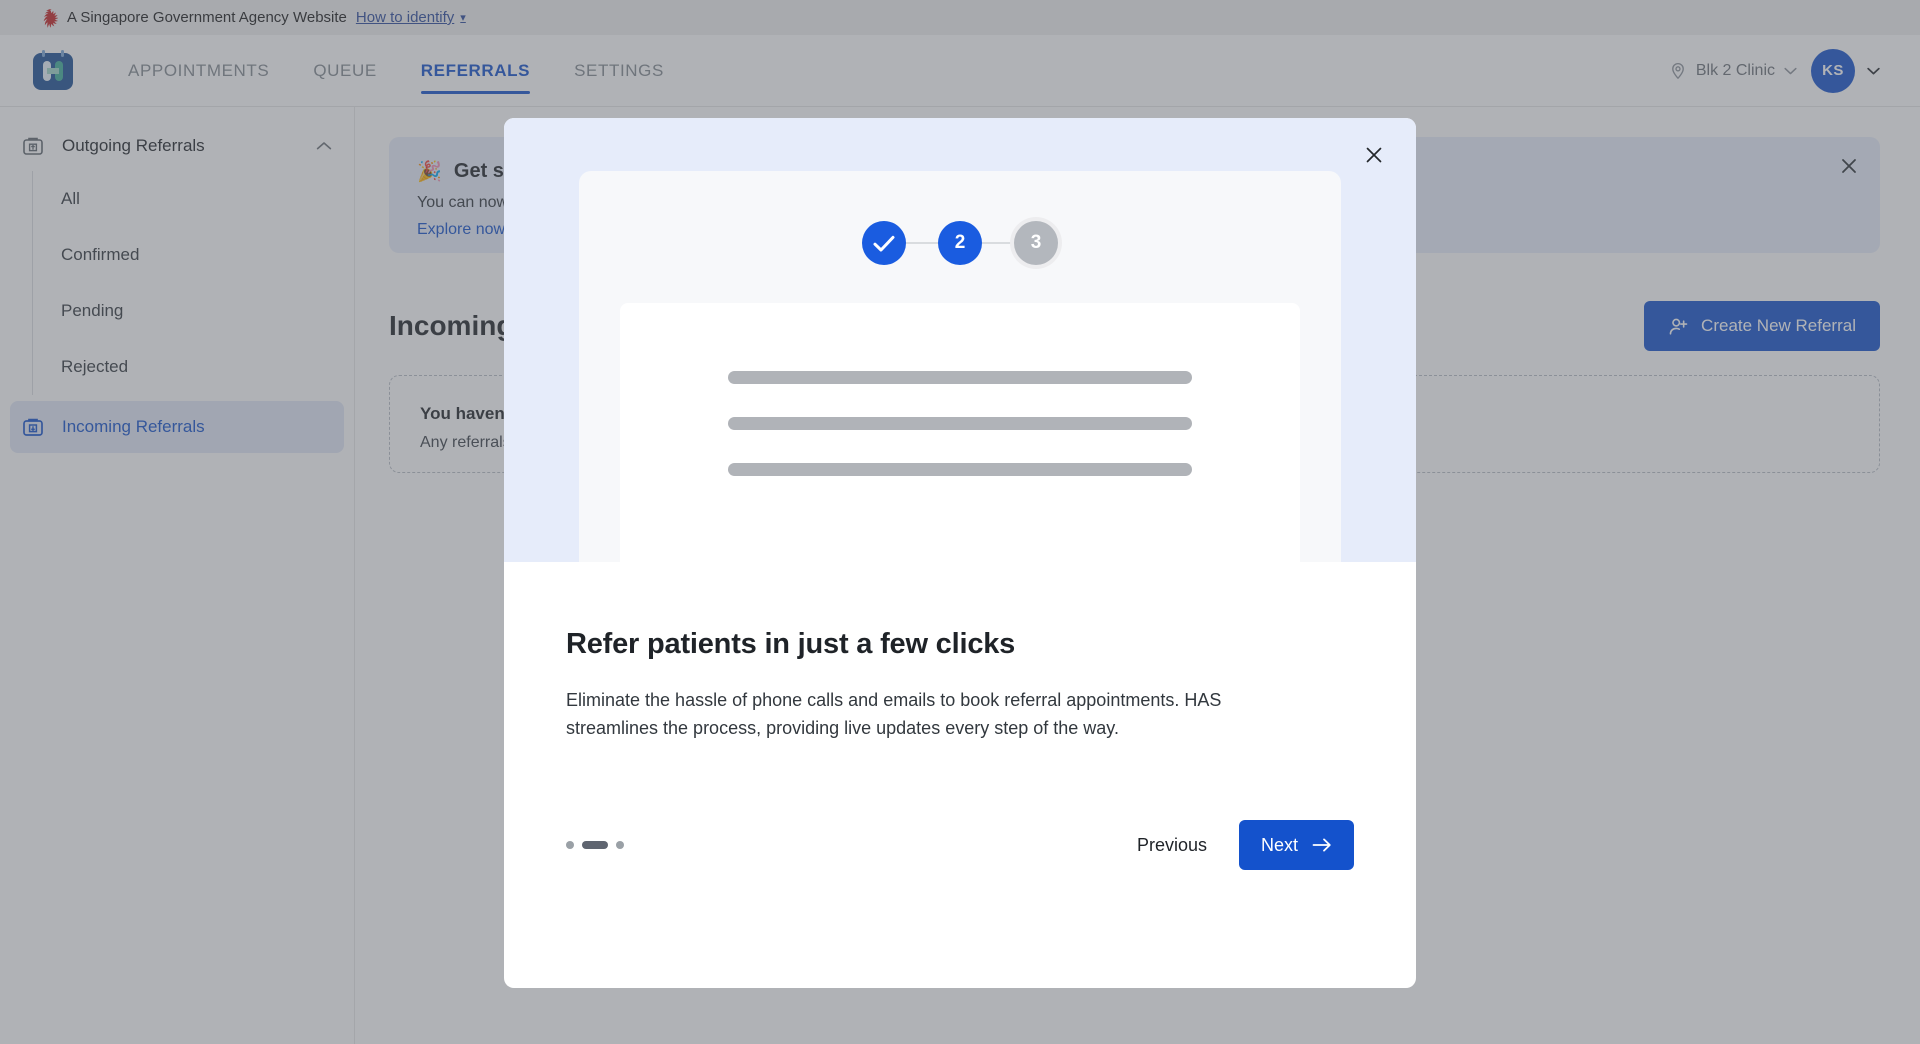 The height and width of the screenshot is (1044, 1920). What do you see at coordinates (1279, 844) in the screenshot?
I see `next-button-label: Next` at bounding box center [1279, 844].